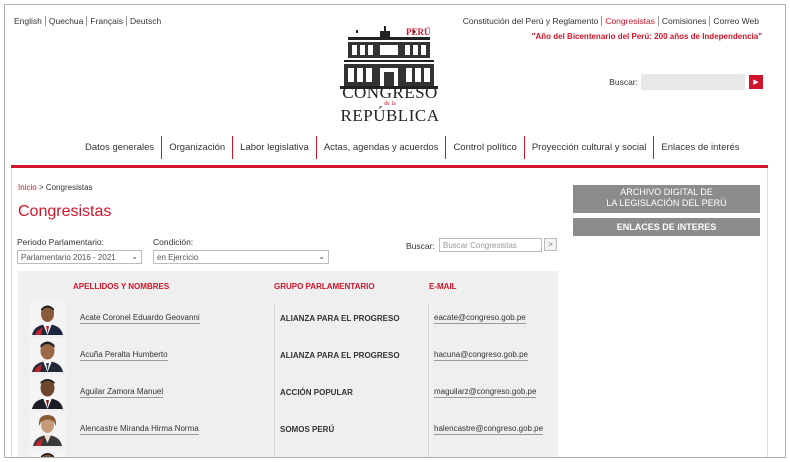 Image resolution: width=790 pixels, height=462 pixels. I want to click on lang-quechua: Quechua, so click(65, 21).